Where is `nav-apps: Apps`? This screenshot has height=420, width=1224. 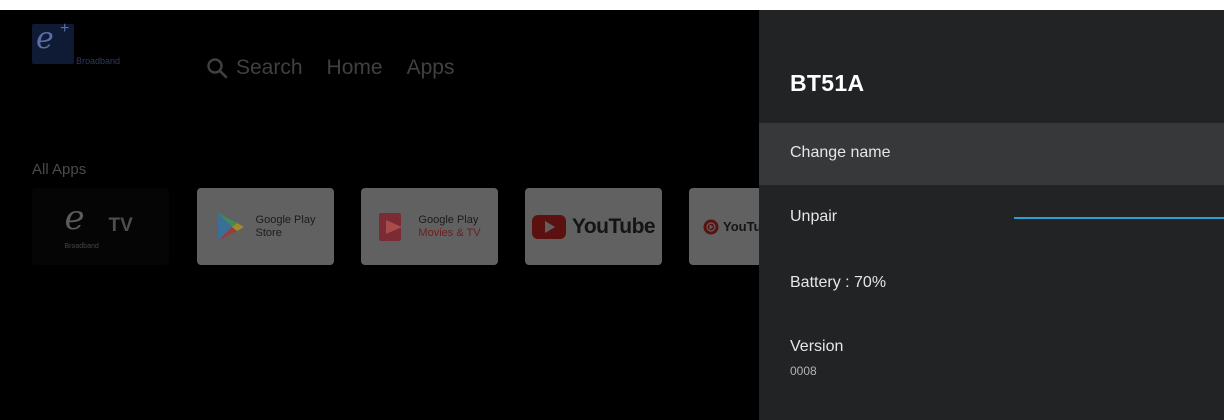
nav-apps: Apps is located at coordinates (431, 68).